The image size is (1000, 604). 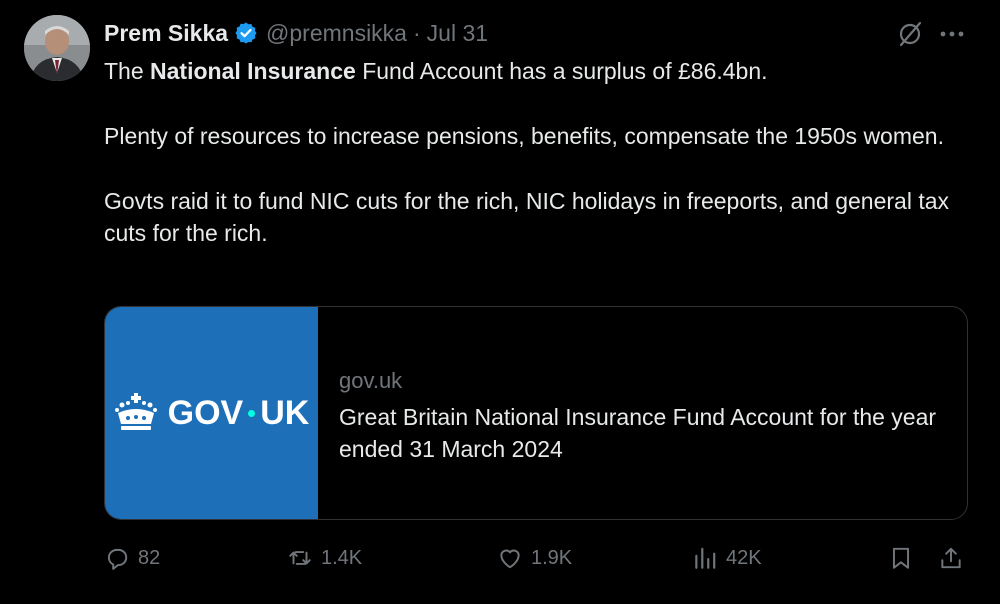 I want to click on bookmark-button, so click(x=901, y=558).